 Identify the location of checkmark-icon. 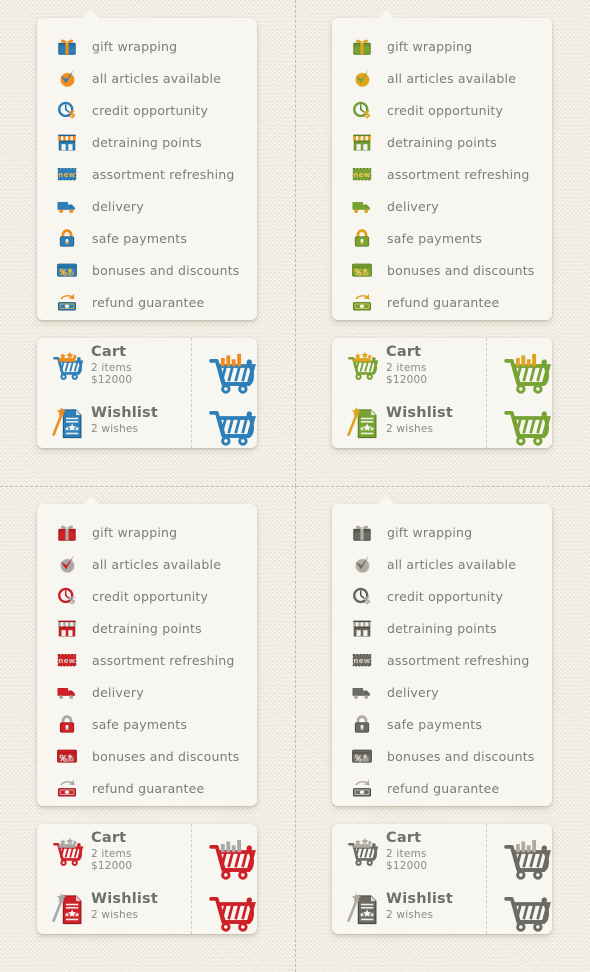
(67, 78).